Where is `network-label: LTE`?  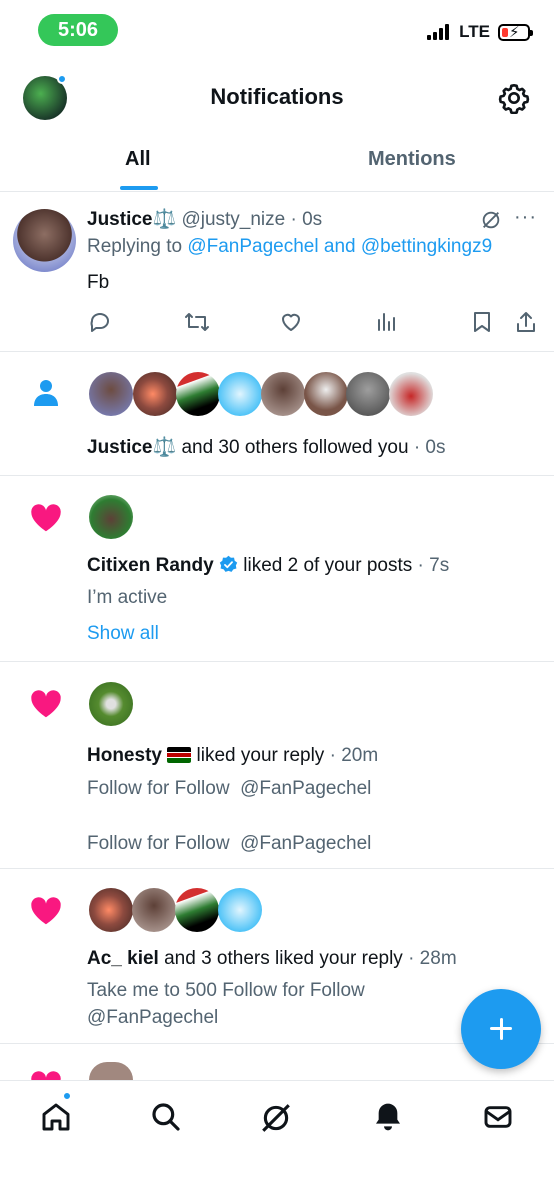
network-label: LTE is located at coordinates (474, 31).